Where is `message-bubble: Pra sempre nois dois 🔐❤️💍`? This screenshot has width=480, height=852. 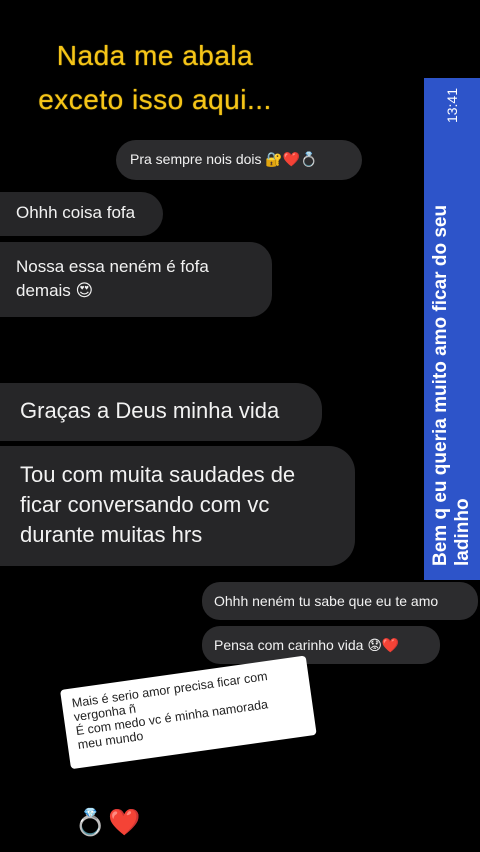
message-bubble: Pra sempre nois dois 🔐❤️💍 is located at coordinates (239, 160).